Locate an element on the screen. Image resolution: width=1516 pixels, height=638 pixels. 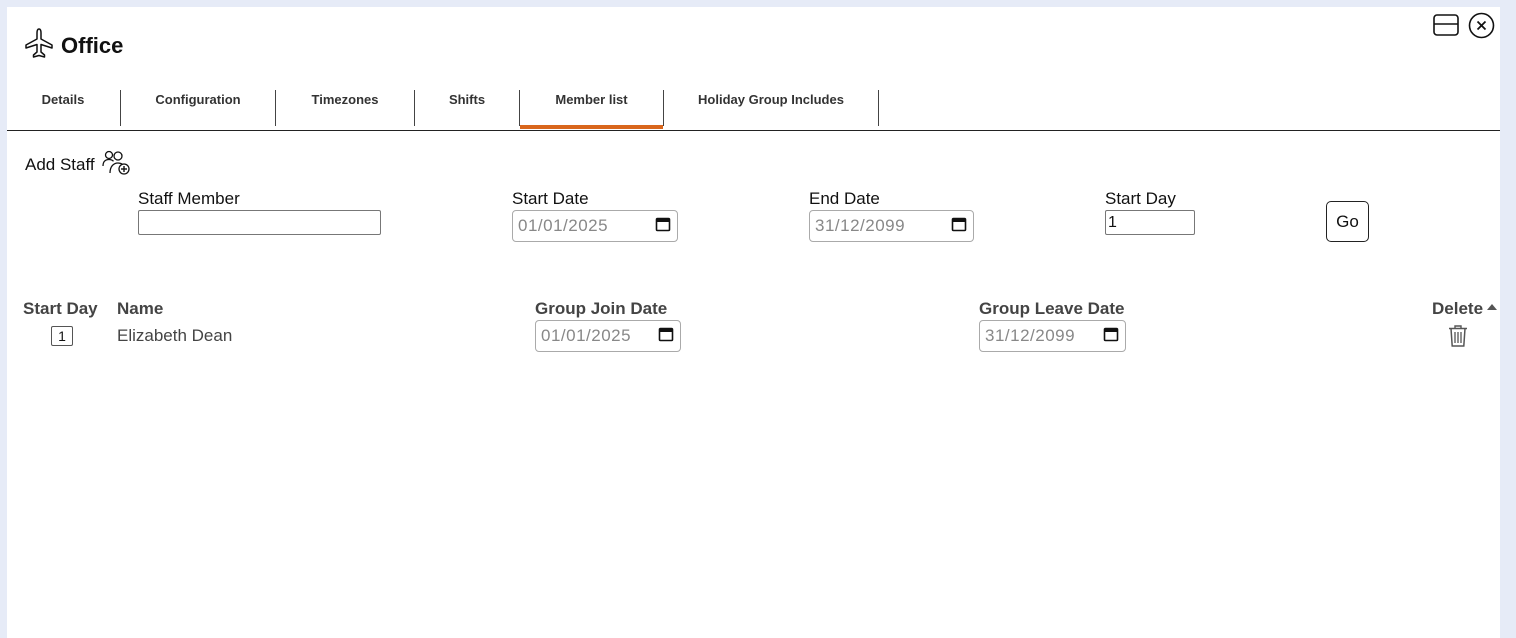
window-layout-icon is located at coordinates (1446, 25).